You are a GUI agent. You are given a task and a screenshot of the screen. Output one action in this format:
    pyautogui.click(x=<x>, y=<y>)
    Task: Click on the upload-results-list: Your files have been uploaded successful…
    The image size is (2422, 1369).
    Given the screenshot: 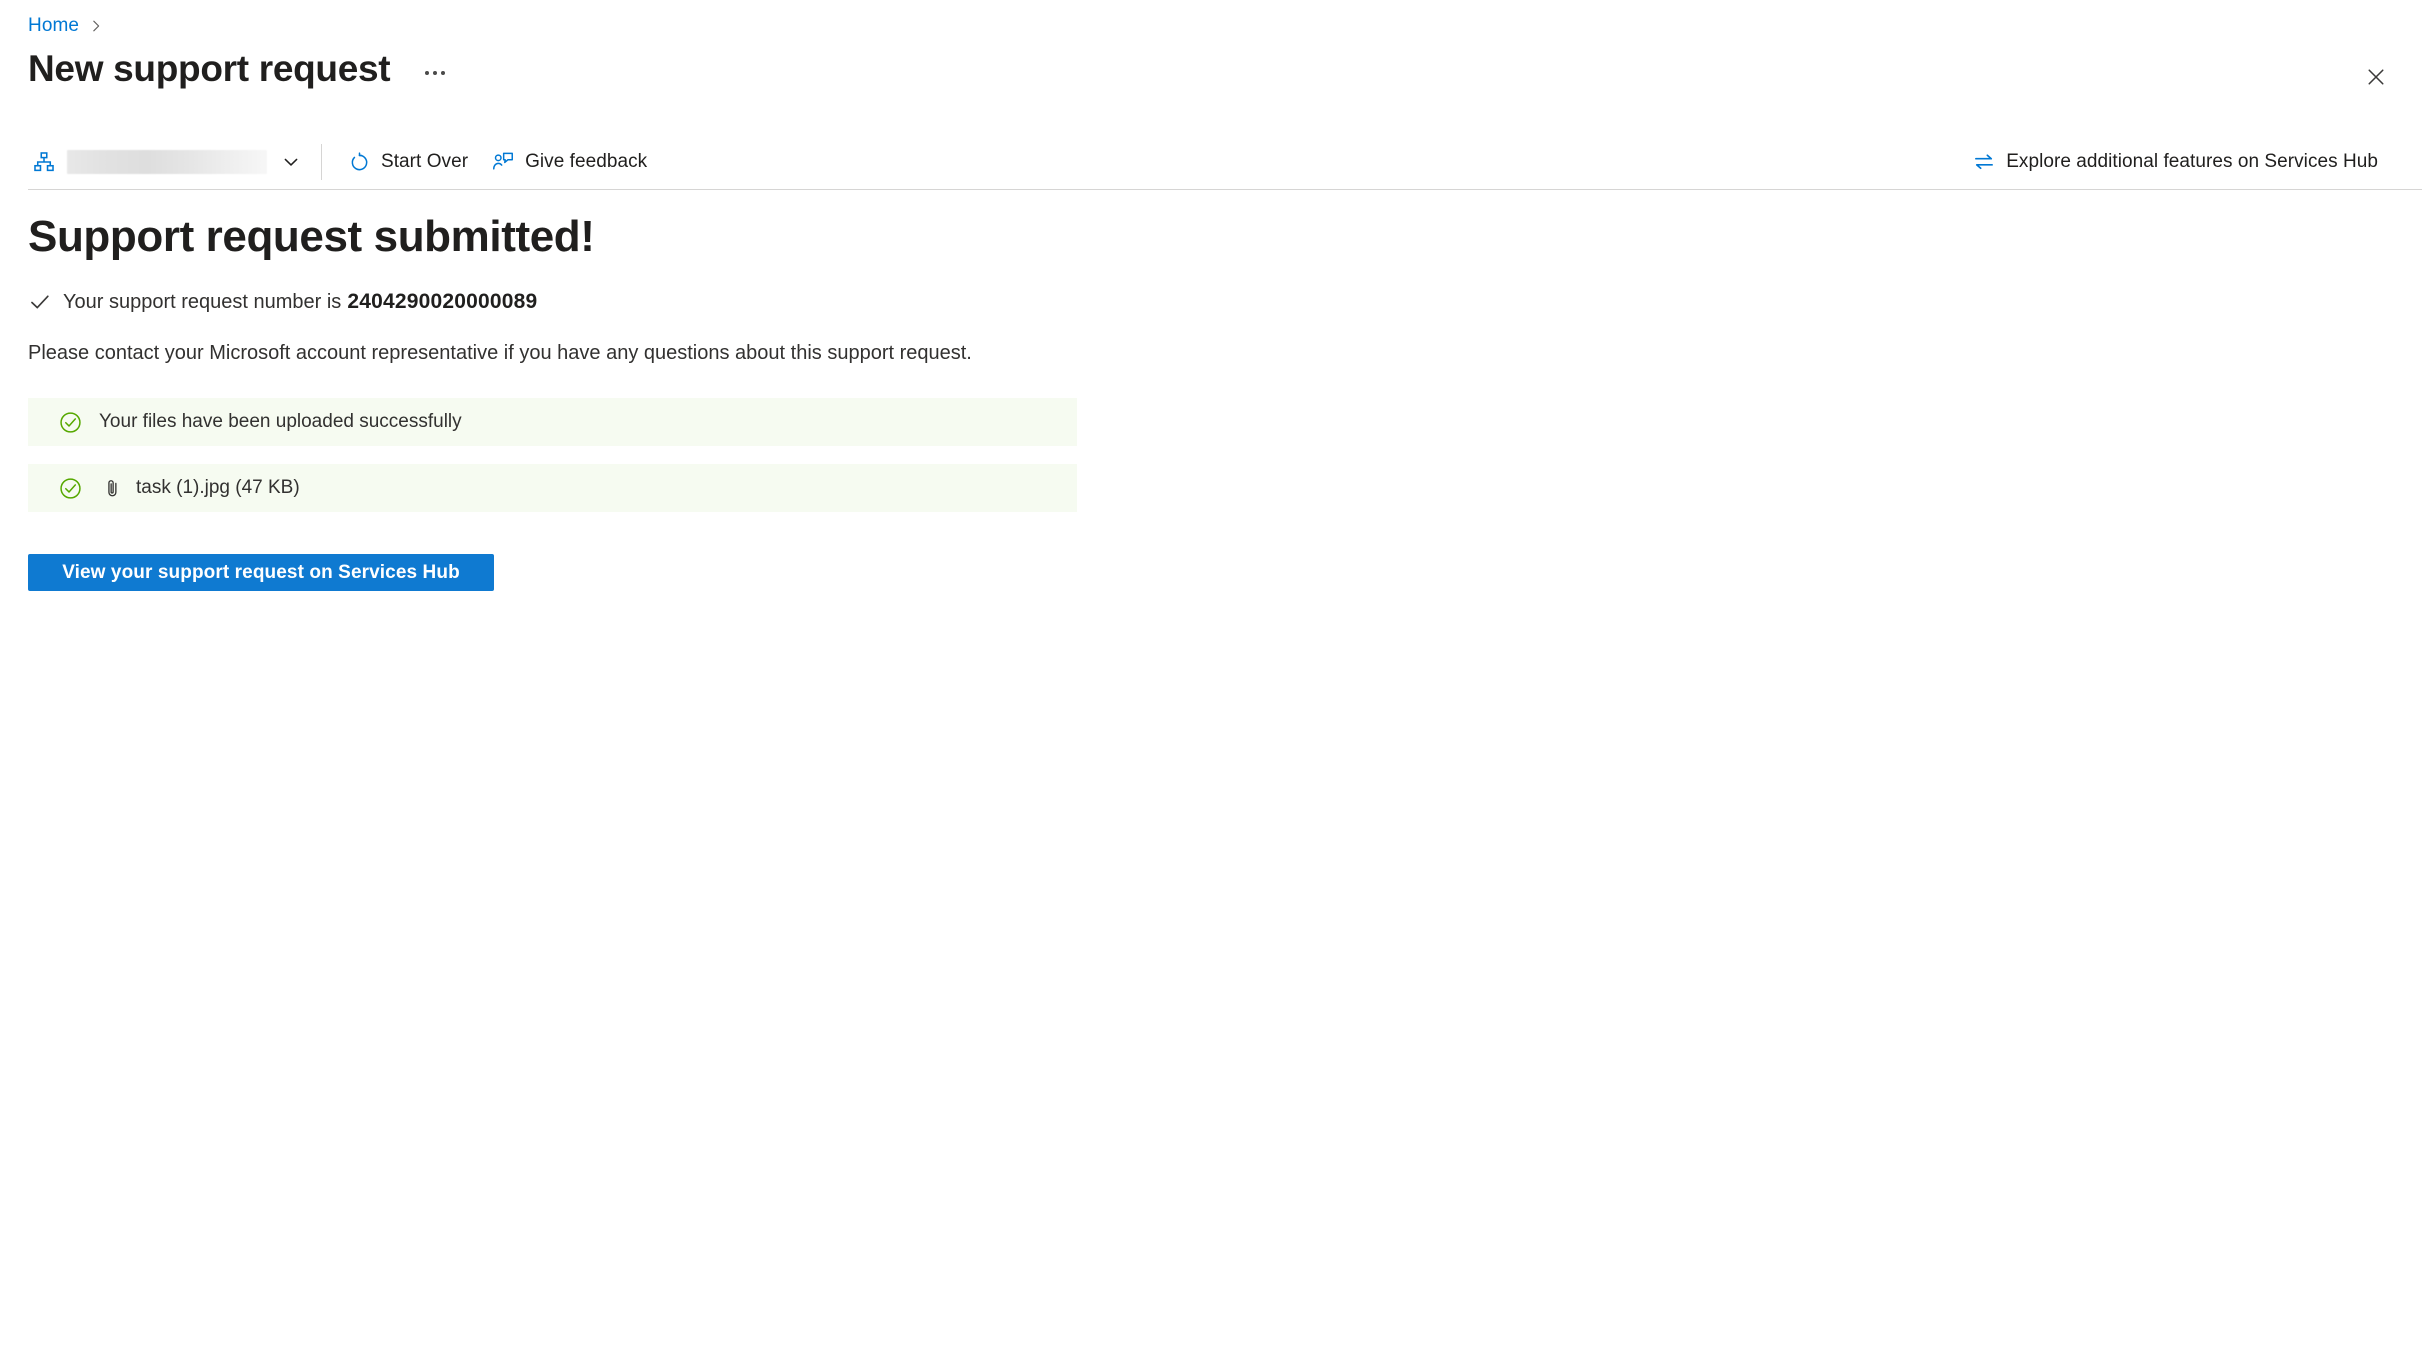 What is the action you would take?
    pyautogui.click(x=1208, y=455)
    